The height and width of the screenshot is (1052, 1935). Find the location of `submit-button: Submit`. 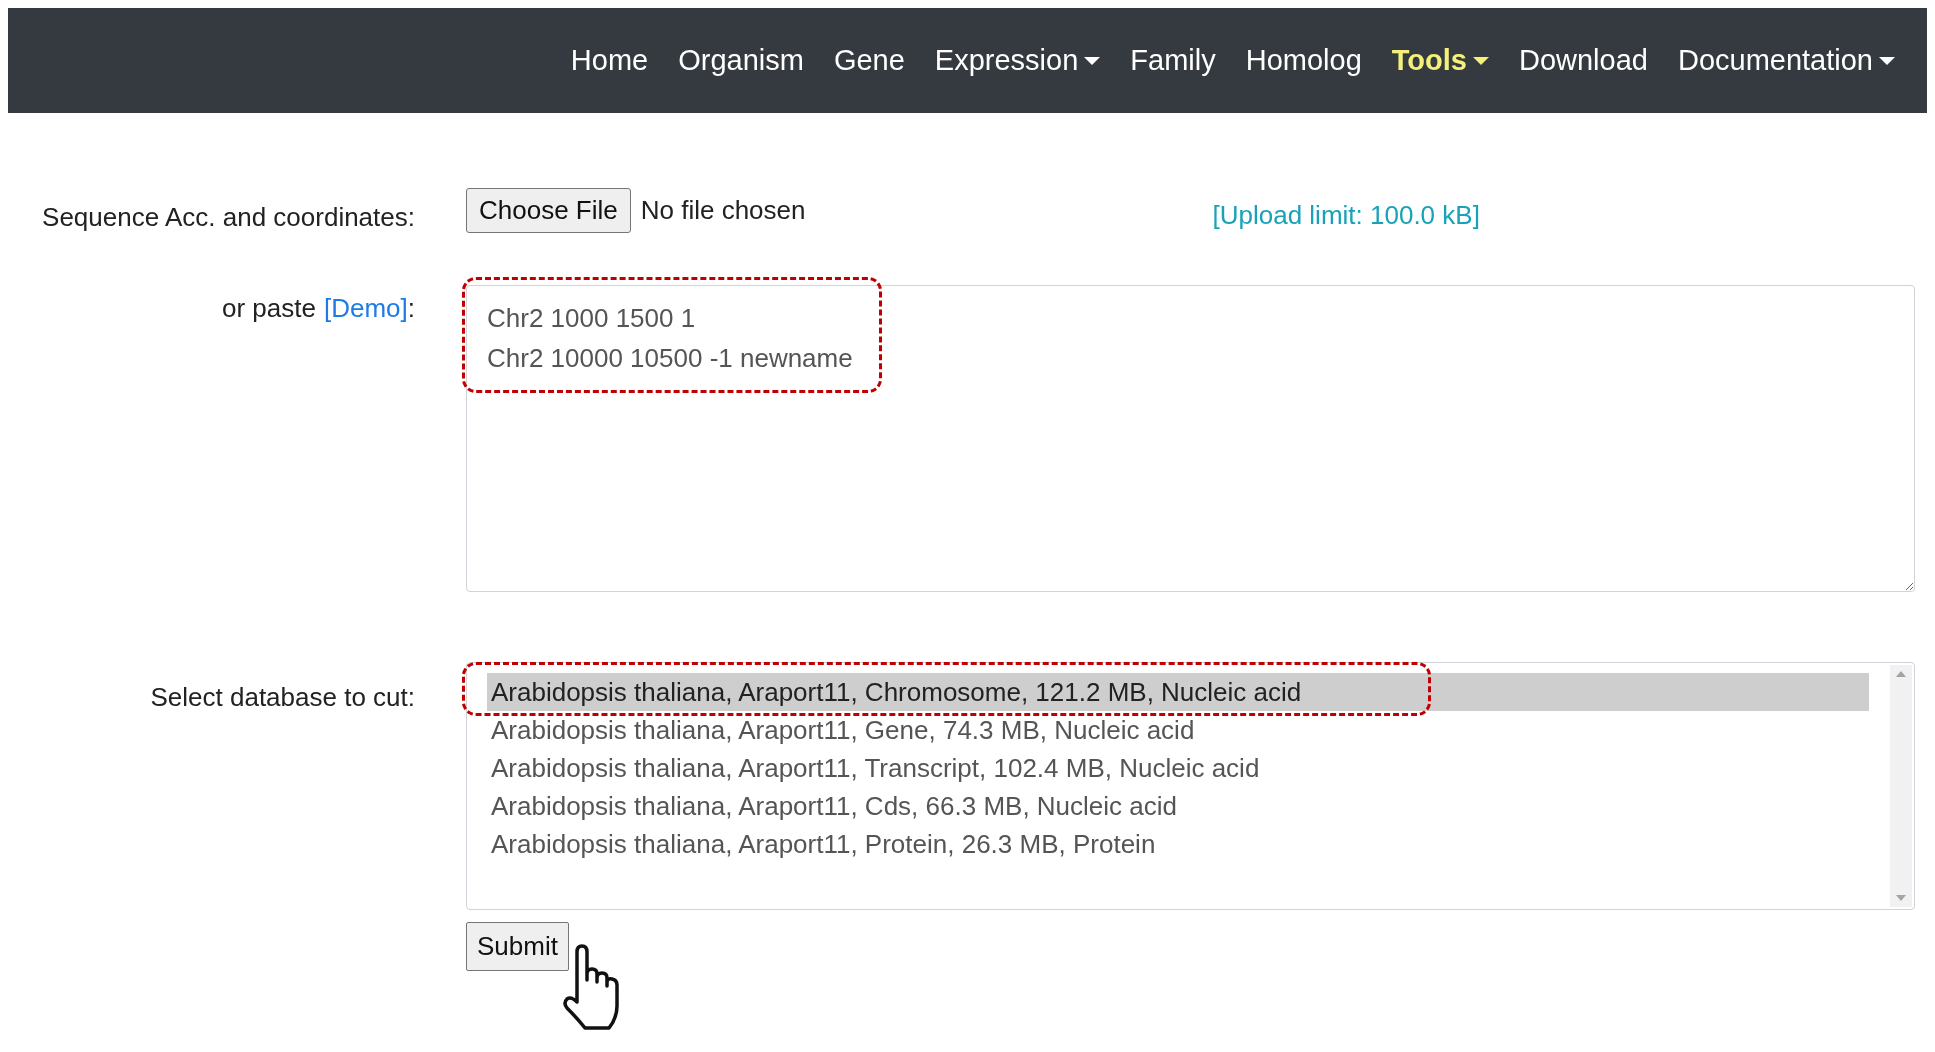

submit-button: Submit is located at coordinates (517, 946).